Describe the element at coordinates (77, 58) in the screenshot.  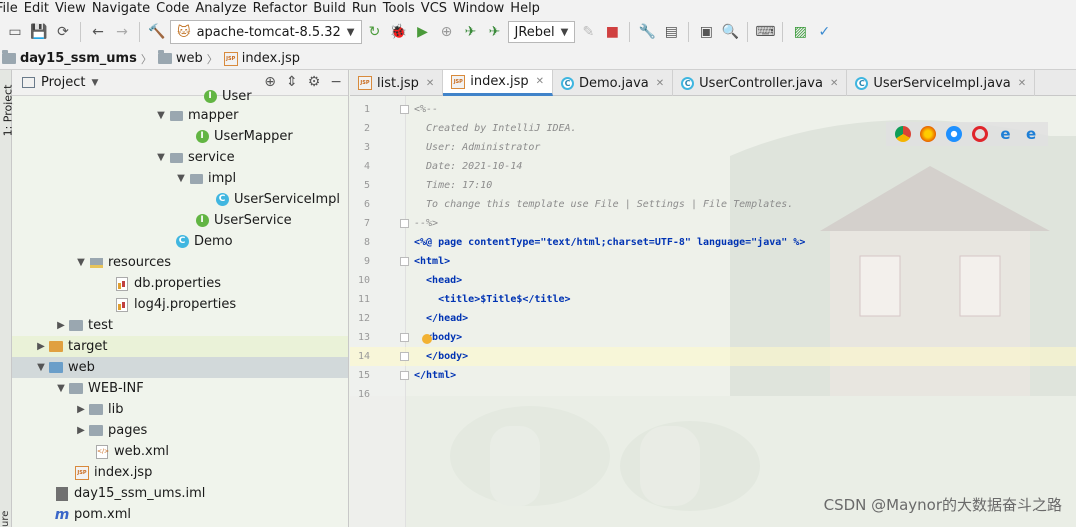
I see `breadcrumb-project: day15_ssm_ums 〉` at that location.